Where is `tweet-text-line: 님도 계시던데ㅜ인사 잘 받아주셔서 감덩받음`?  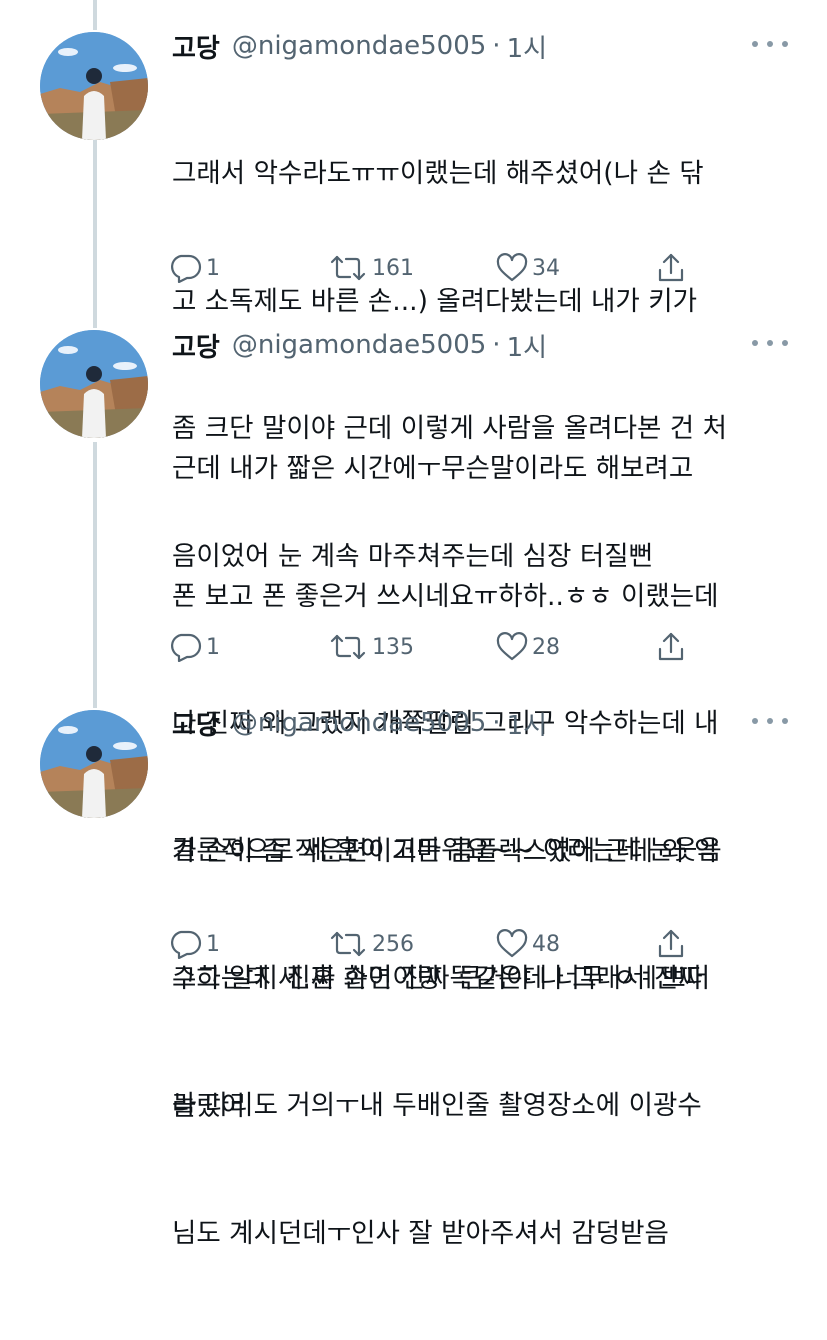 tweet-text-line: 님도 계시던데ㅜ인사 잘 받아주셔서 감덩받음 is located at coordinates (420, 1233).